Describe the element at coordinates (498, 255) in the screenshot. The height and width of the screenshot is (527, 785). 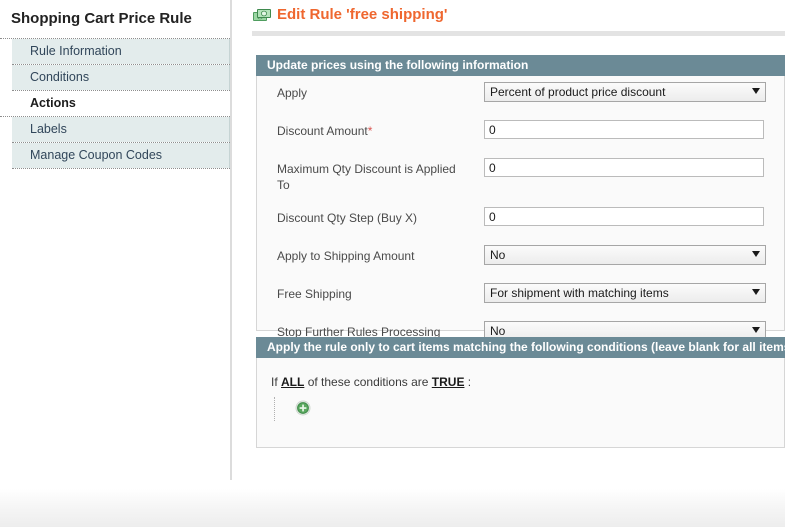
I see `apply-to-shipping-amount-value: No` at that location.